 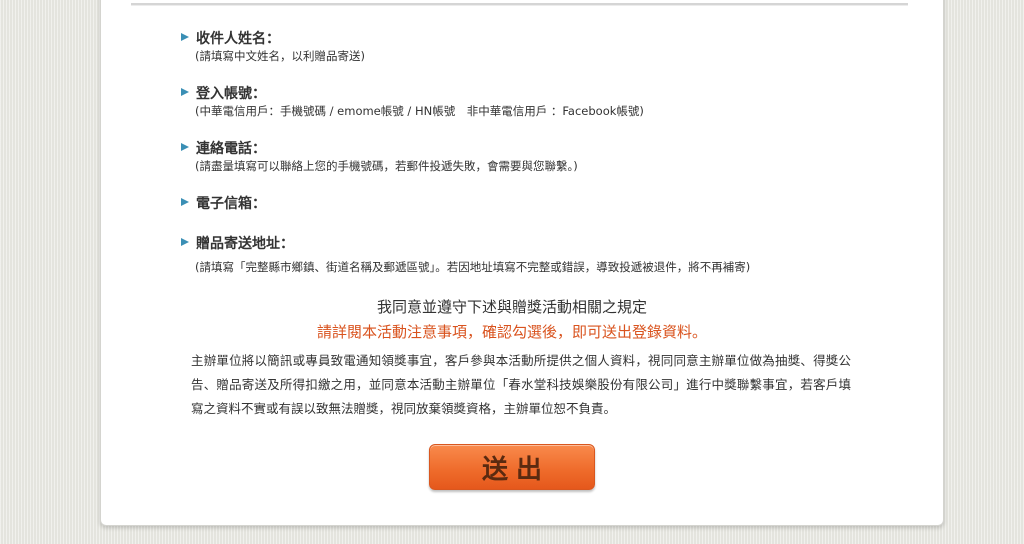 I want to click on agreement-title: 我同意並遵守下述與贈獎活動相關之規定, so click(x=511, y=307).